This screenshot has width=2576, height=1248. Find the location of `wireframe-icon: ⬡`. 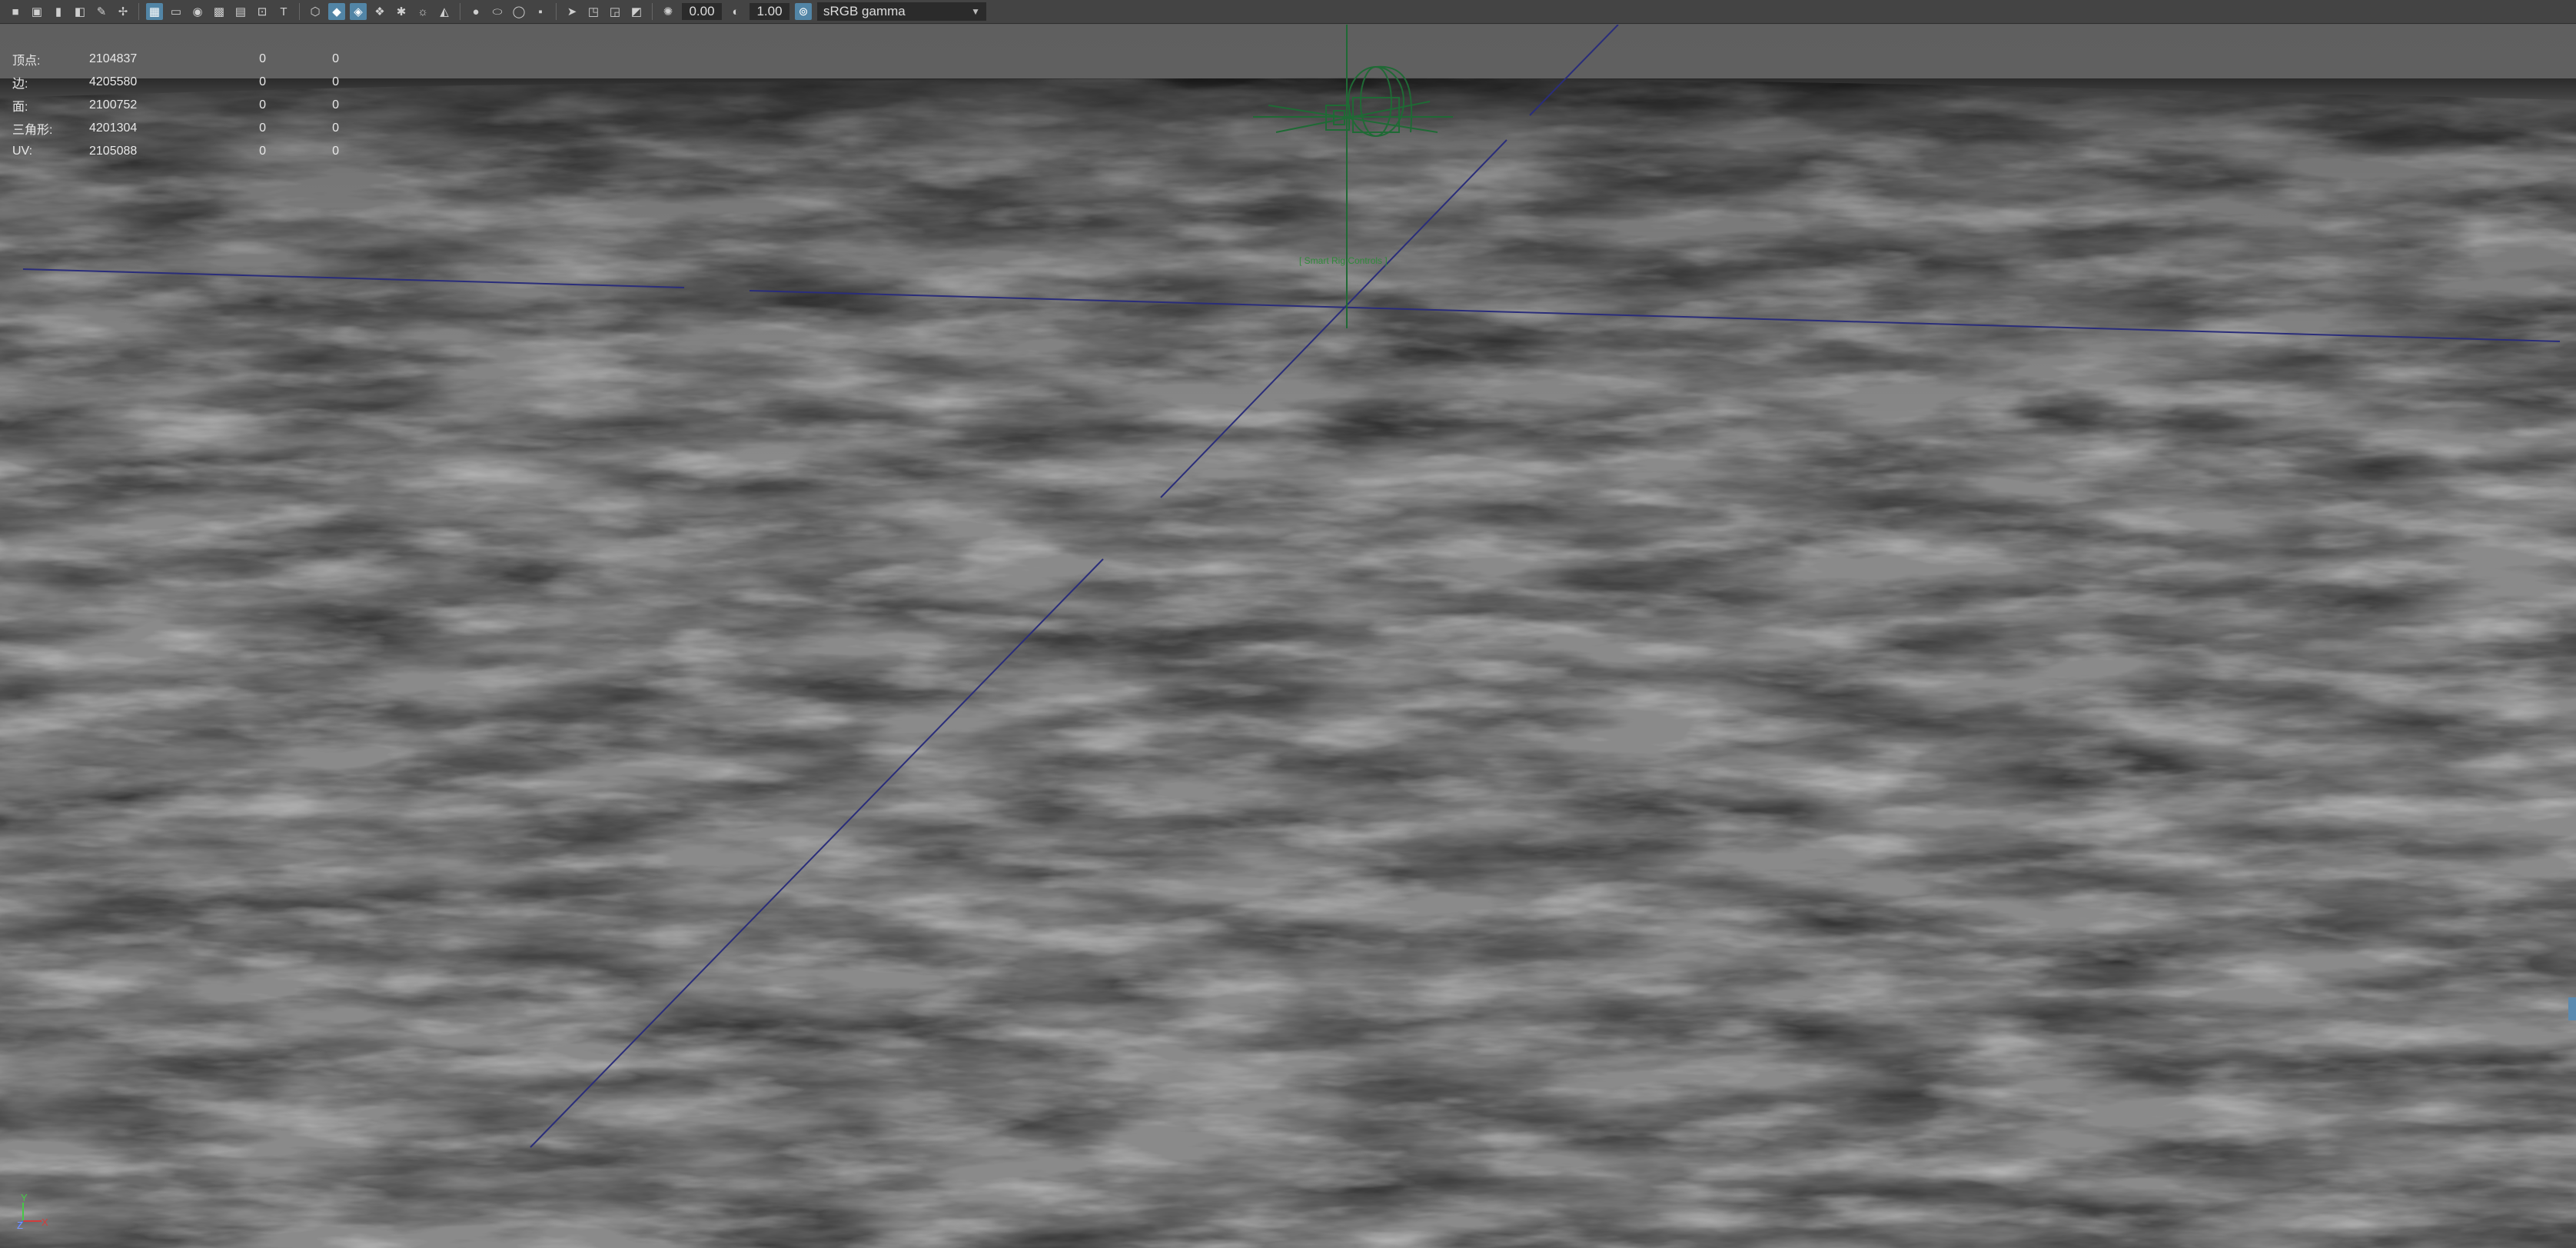

wireframe-icon: ⬡ is located at coordinates (315, 11).